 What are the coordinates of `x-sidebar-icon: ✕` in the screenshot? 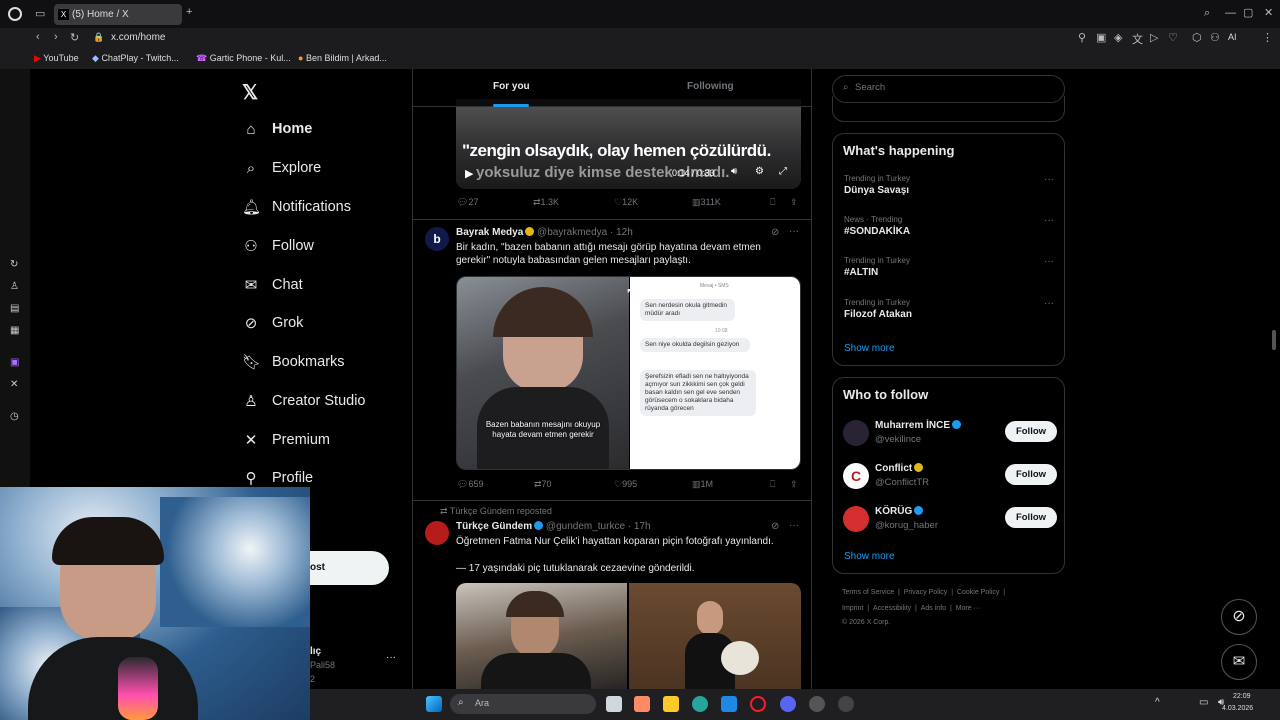 It's located at (14, 384).